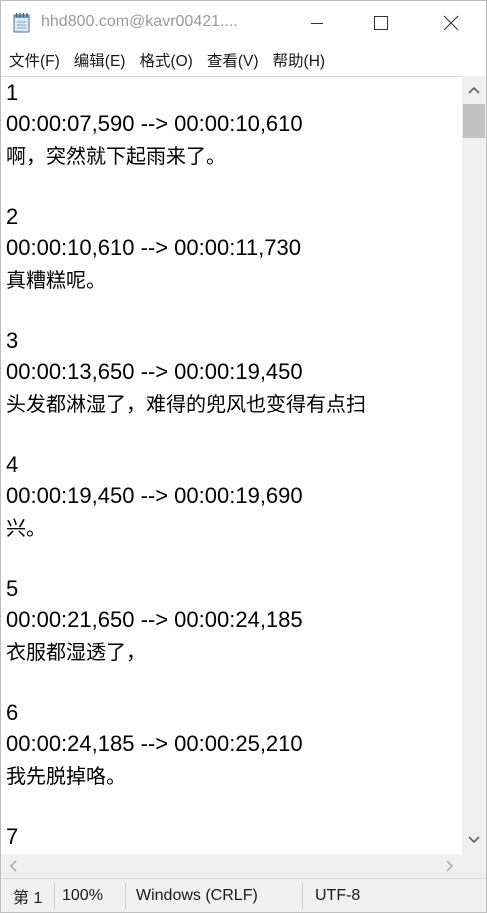  I want to click on close-icon, so click(451, 23).